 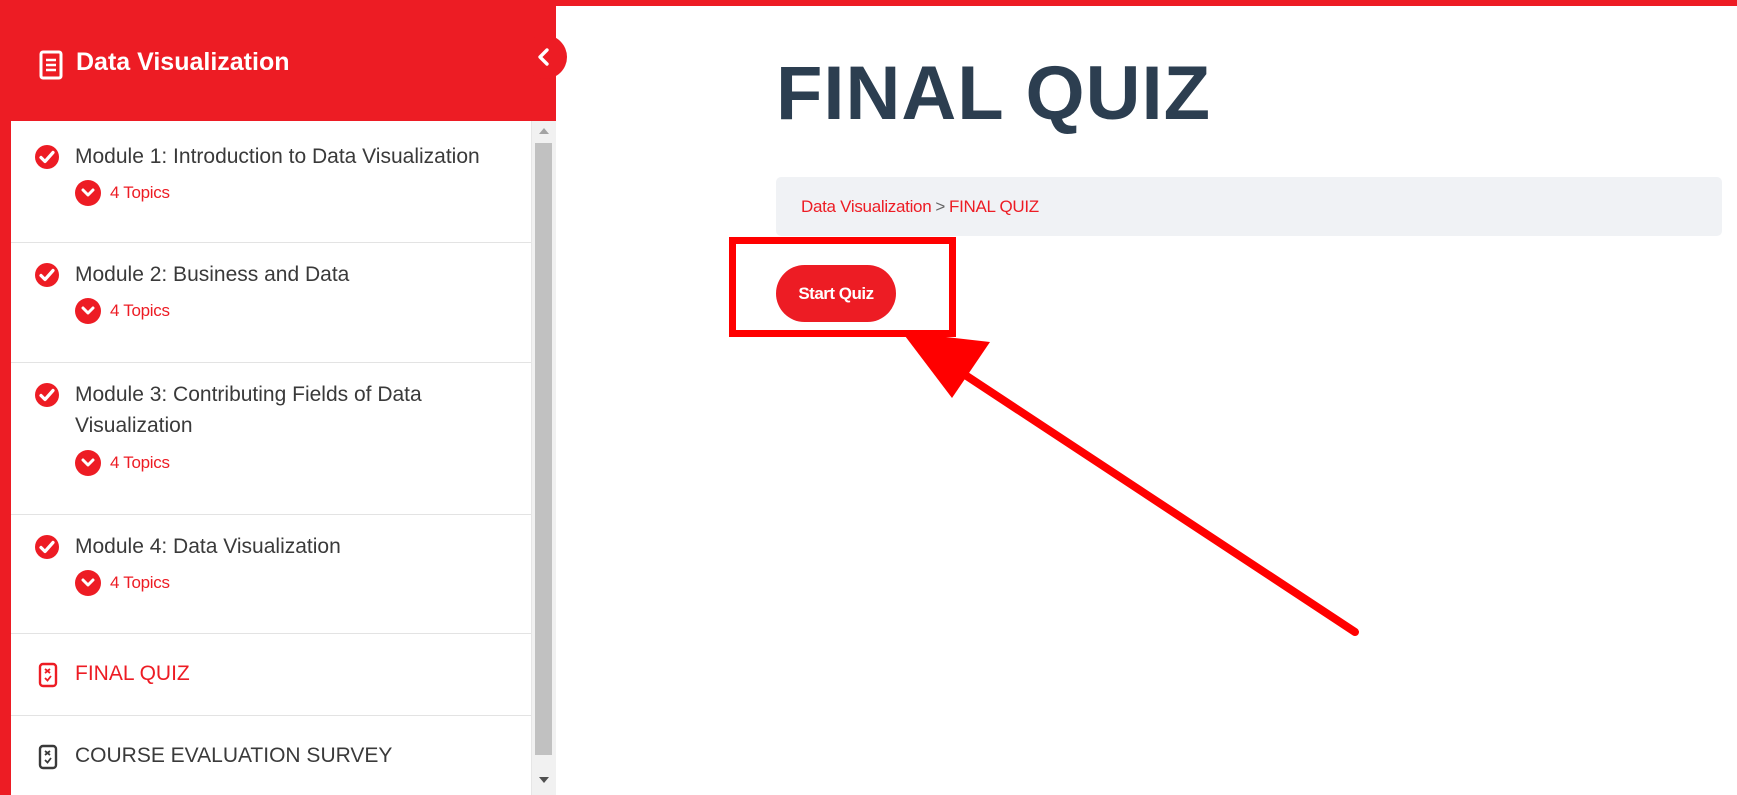 I want to click on annotation-arrow-icon, so click(x=1130, y=484).